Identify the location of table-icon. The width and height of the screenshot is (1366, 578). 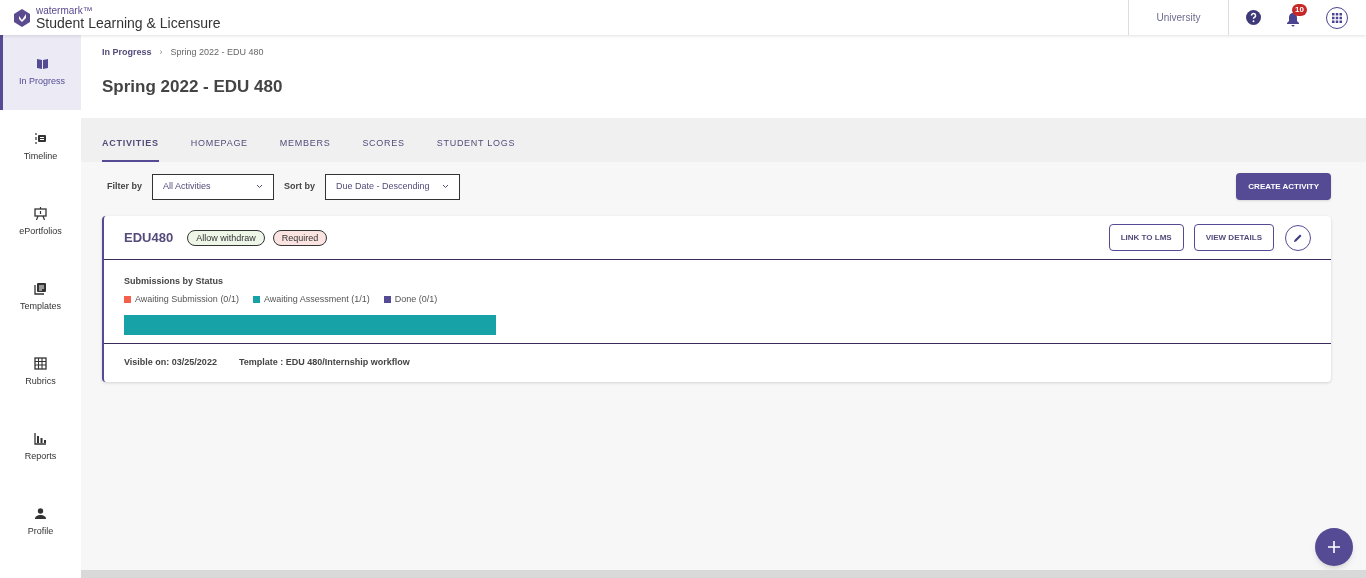
(40, 363).